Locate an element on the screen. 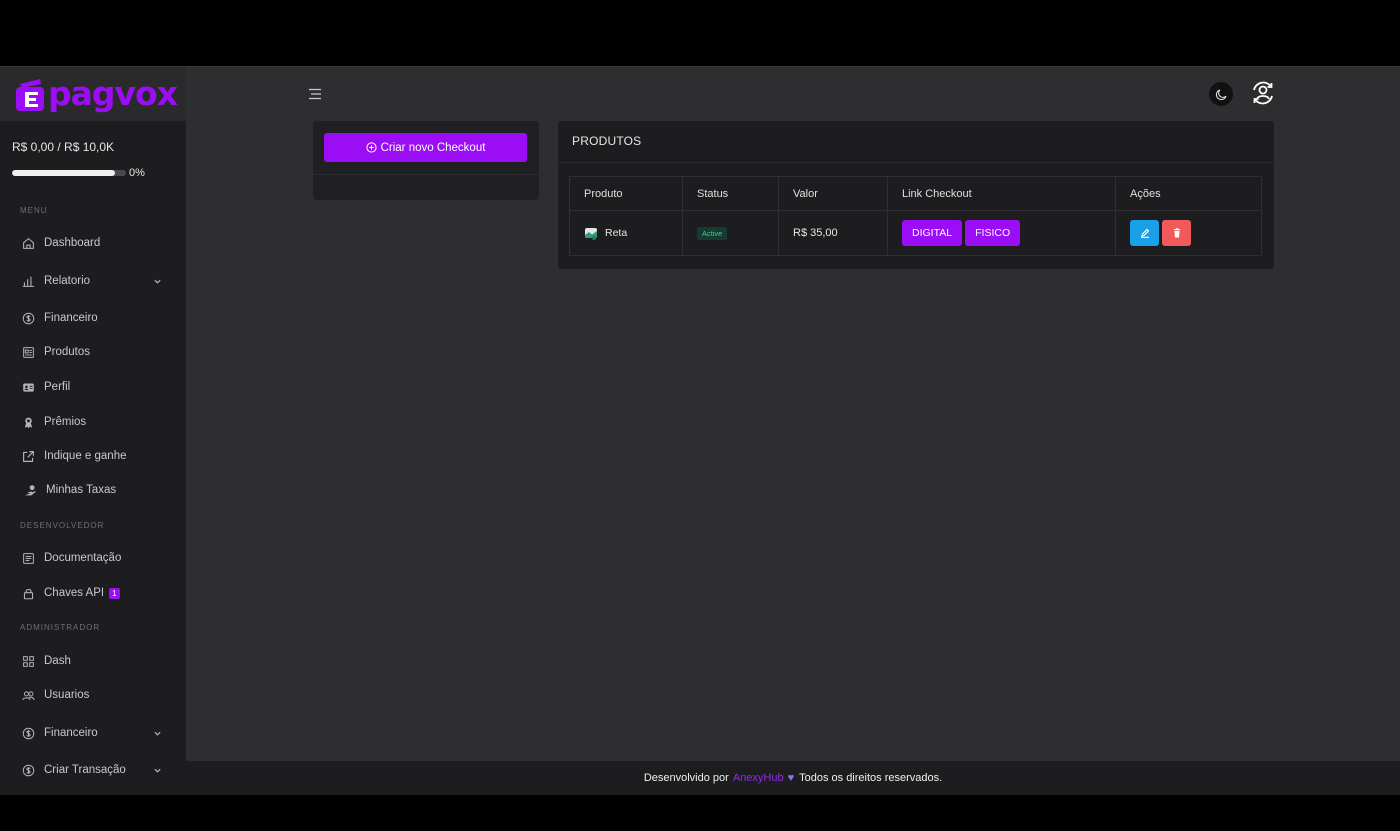  logo: pagvox is located at coordinates (93, 94).